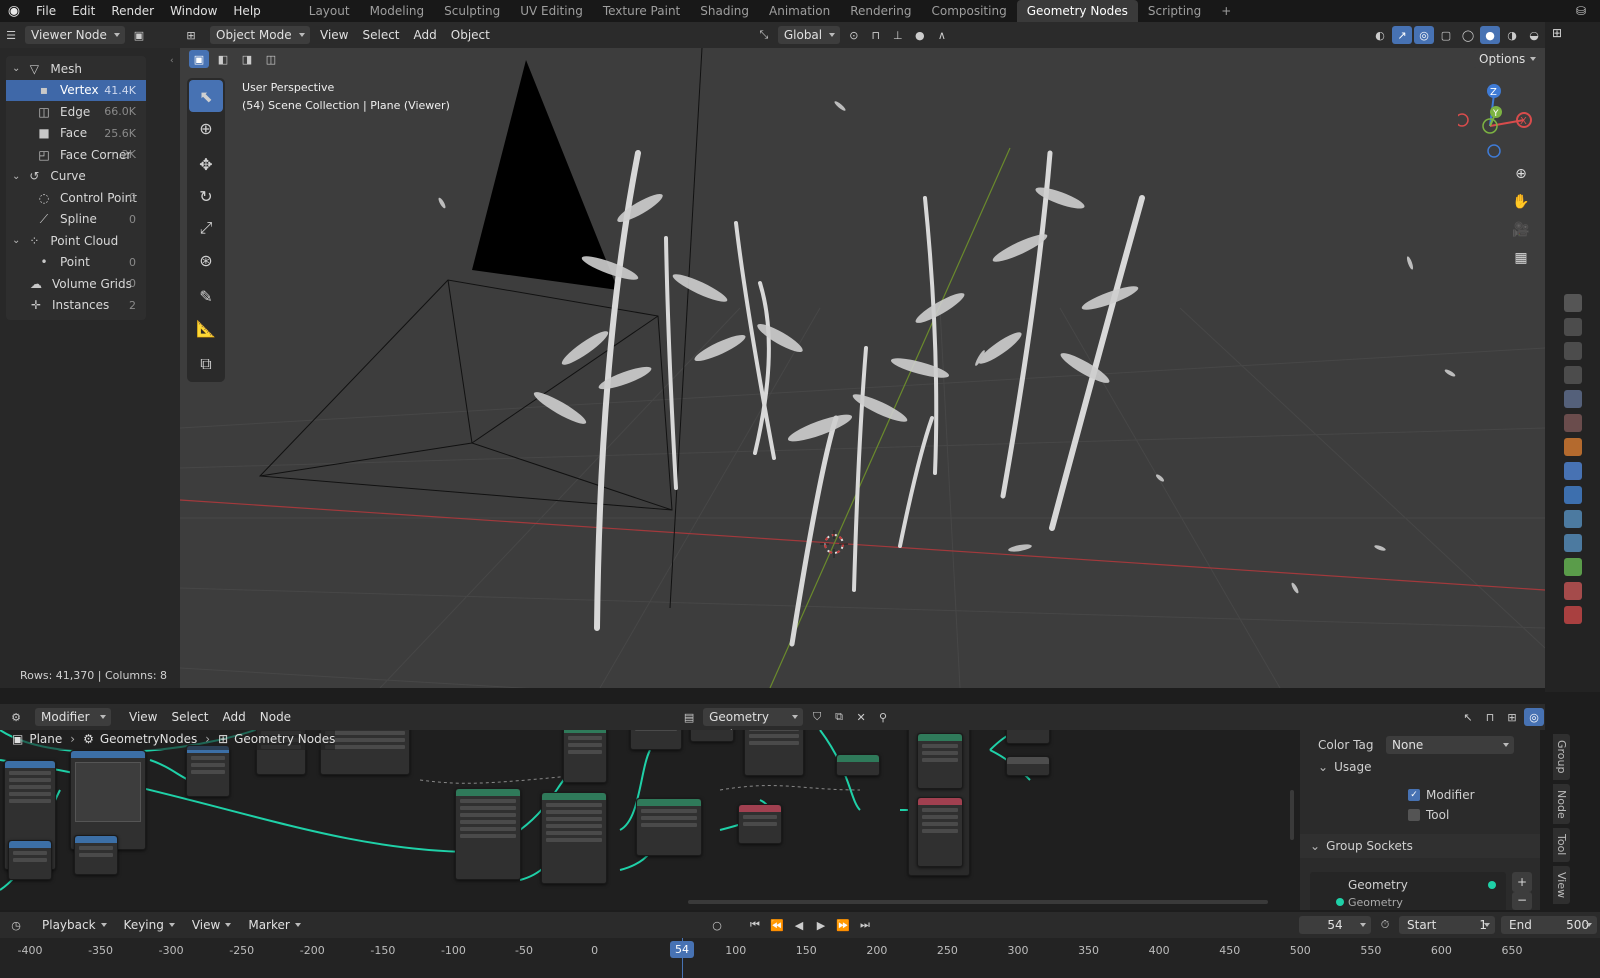 This screenshot has height=978, width=1600. What do you see at coordinates (861, 717) in the screenshot?
I see `unlink-tree-icon: ✕` at bounding box center [861, 717].